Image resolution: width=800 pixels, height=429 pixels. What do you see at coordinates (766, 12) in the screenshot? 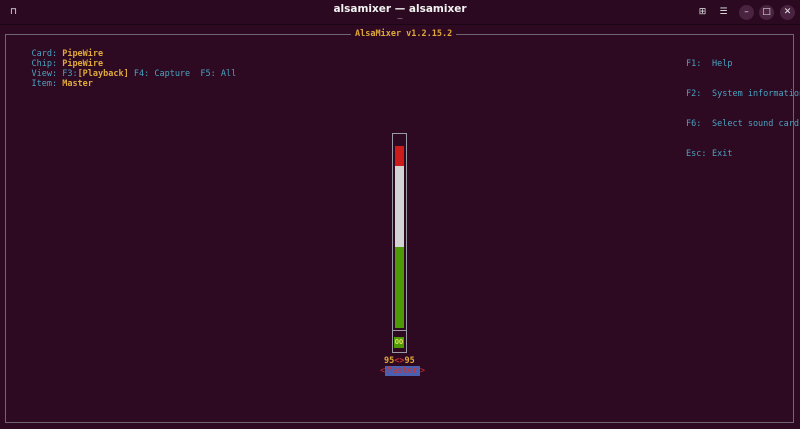
I see `maximize-button: □` at bounding box center [766, 12].